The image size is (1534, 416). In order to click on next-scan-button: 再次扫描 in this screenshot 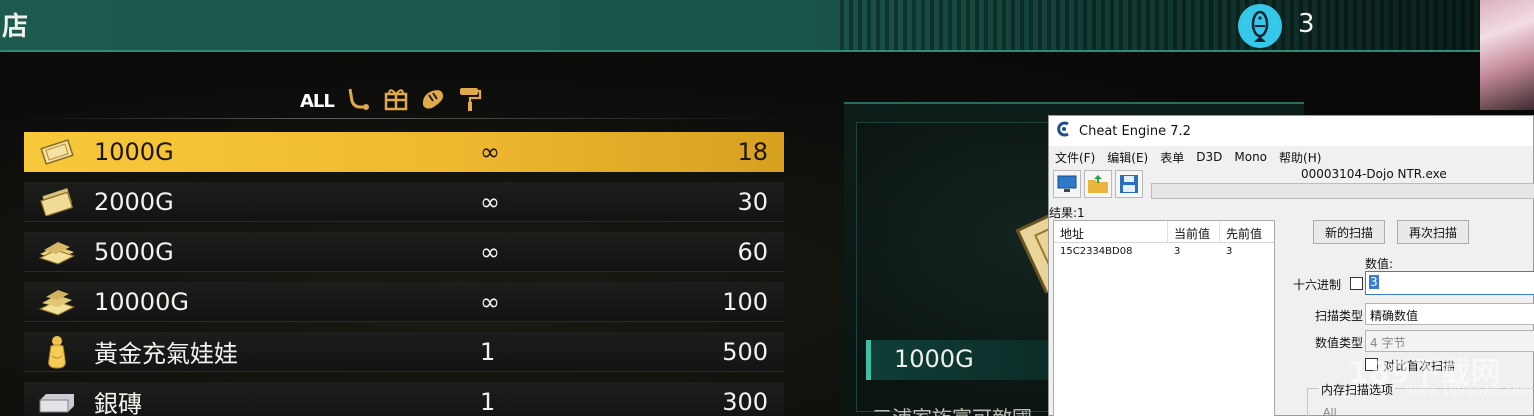, I will do `click(1433, 232)`.